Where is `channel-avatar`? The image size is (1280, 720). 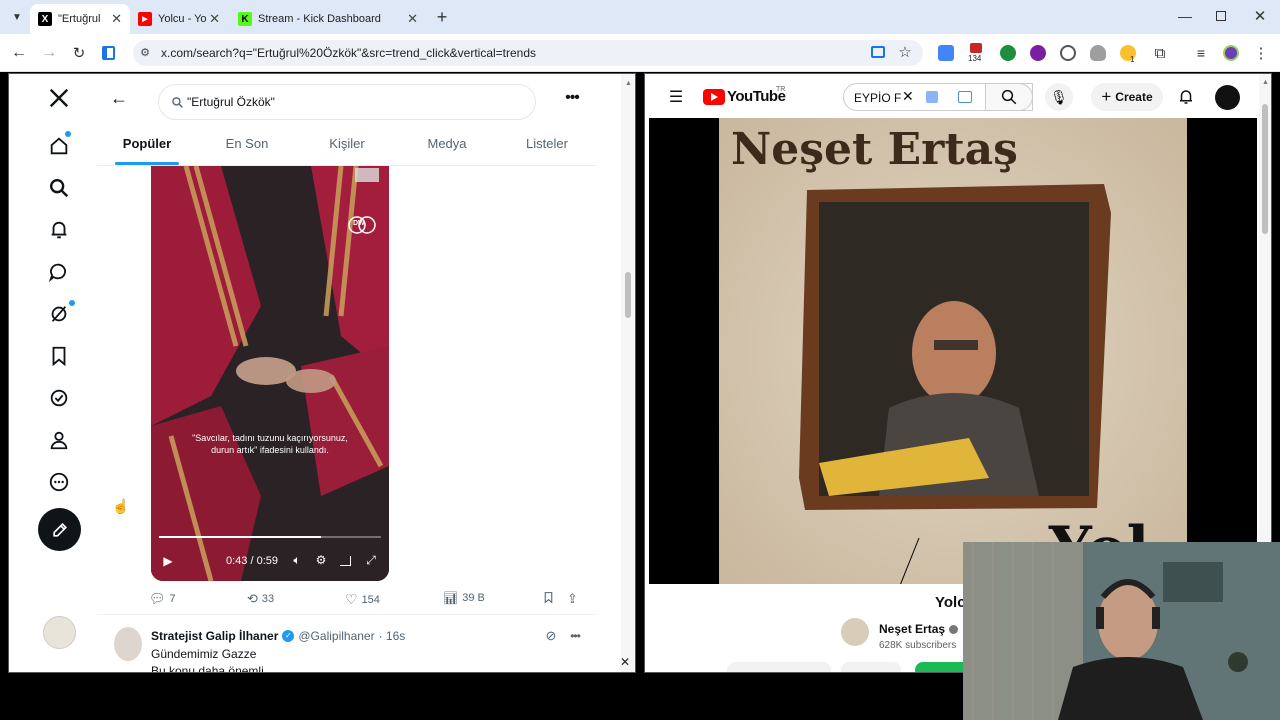
channel-avatar is located at coordinates (855, 632).